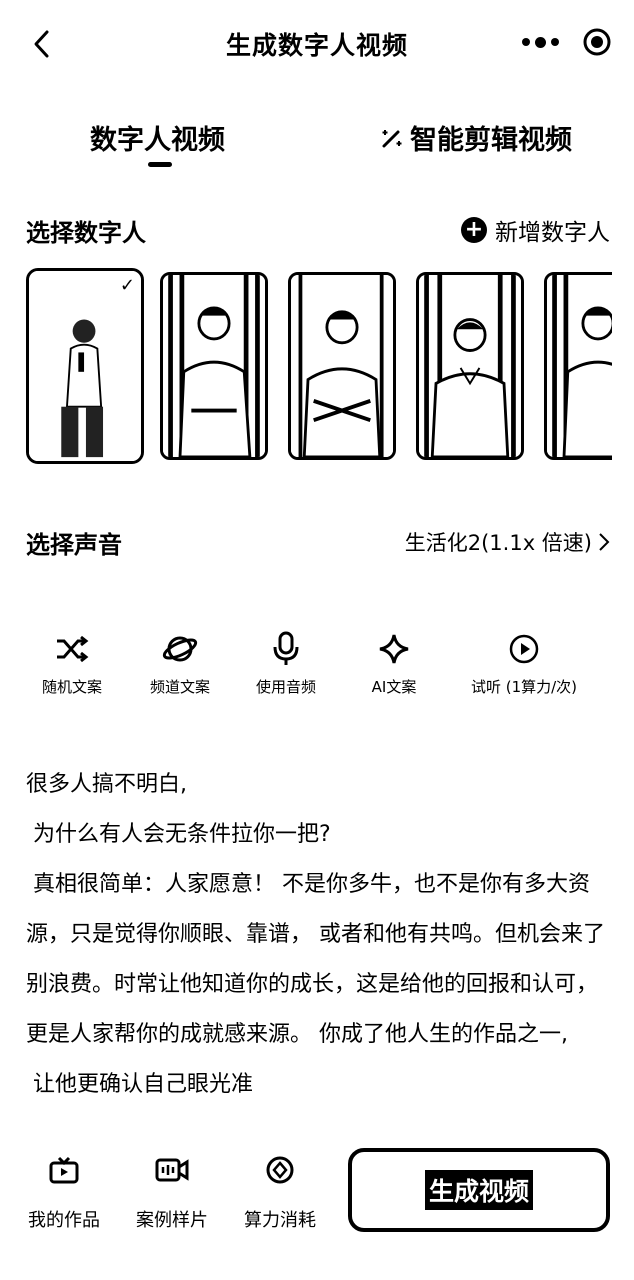 The height and width of the screenshot is (1280, 634). Describe the element at coordinates (179, 687) in the screenshot. I see `tool-label: 频道文案` at that location.